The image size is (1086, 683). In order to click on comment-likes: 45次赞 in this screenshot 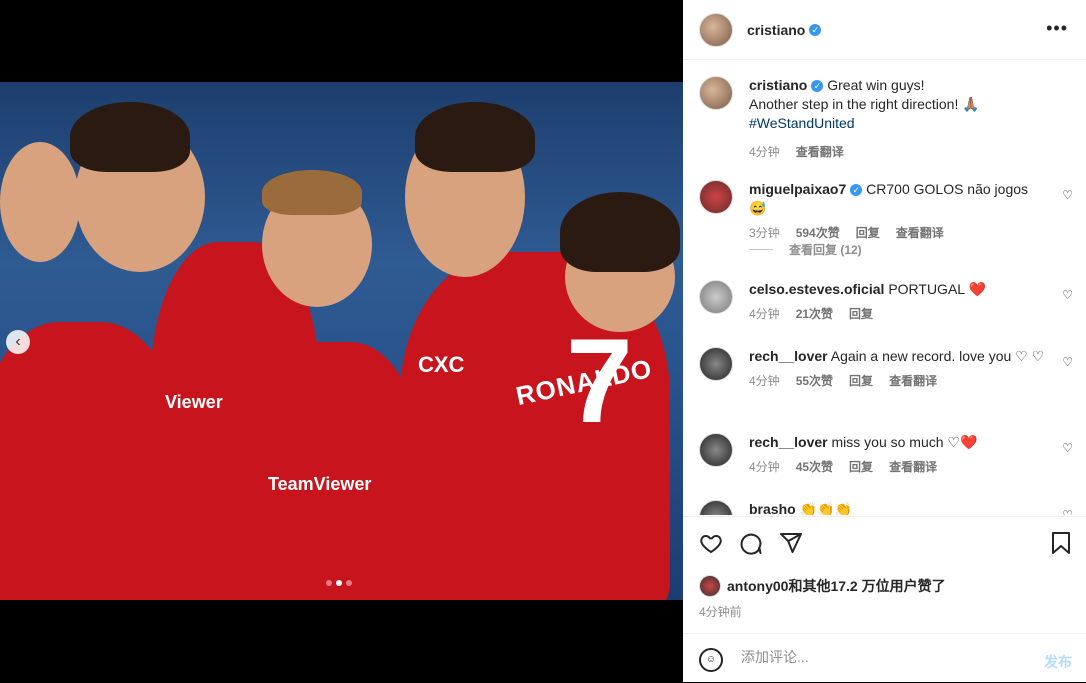, I will do `click(814, 467)`.